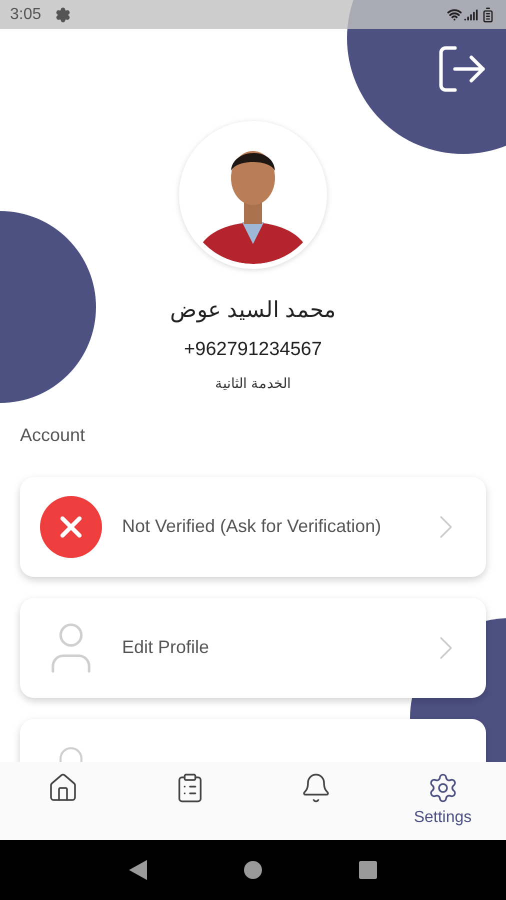 The image size is (506, 900). Describe the element at coordinates (253, 383) in the screenshot. I see `service-name: الخدمة الثانية` at that location.